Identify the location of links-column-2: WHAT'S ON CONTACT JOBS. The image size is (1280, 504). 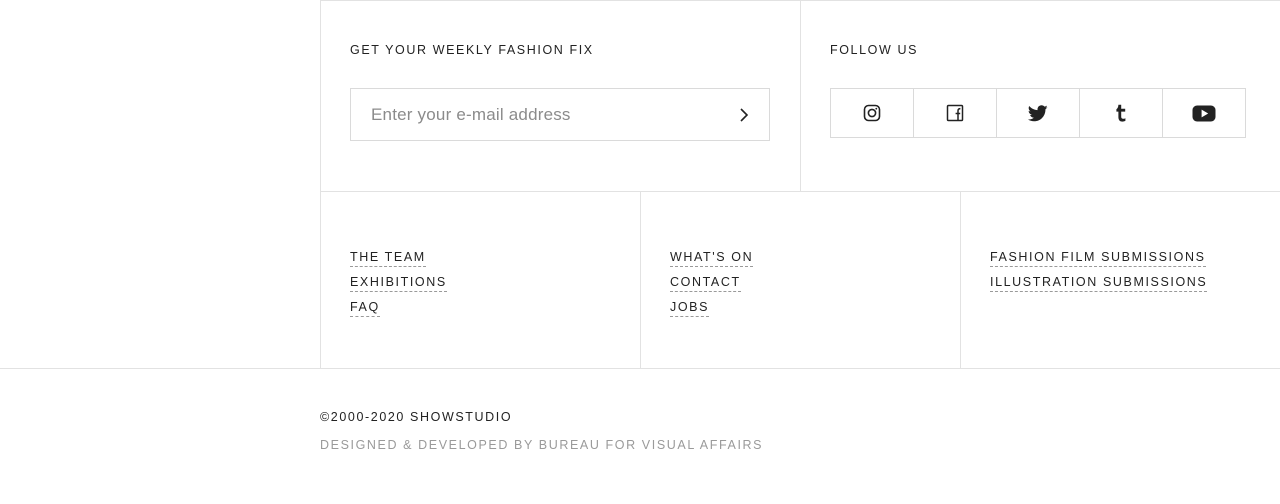
(712, 287).